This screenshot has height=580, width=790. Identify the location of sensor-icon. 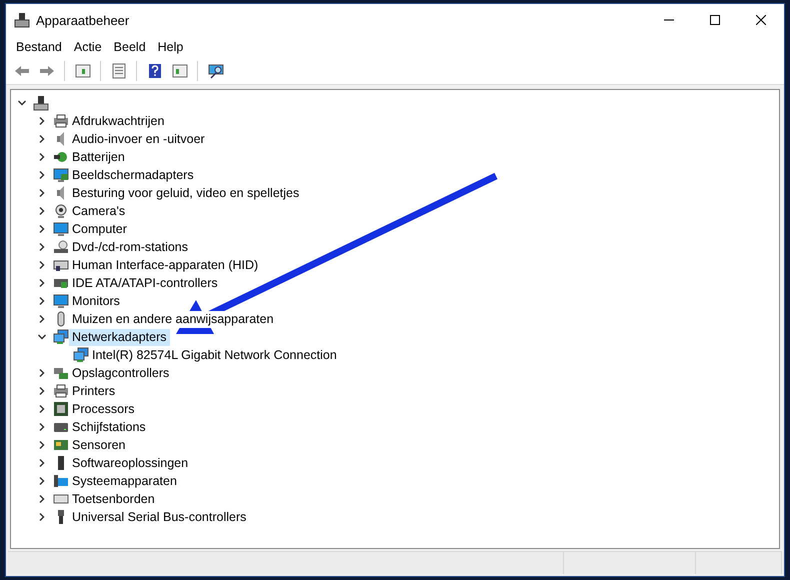
(61, 445).